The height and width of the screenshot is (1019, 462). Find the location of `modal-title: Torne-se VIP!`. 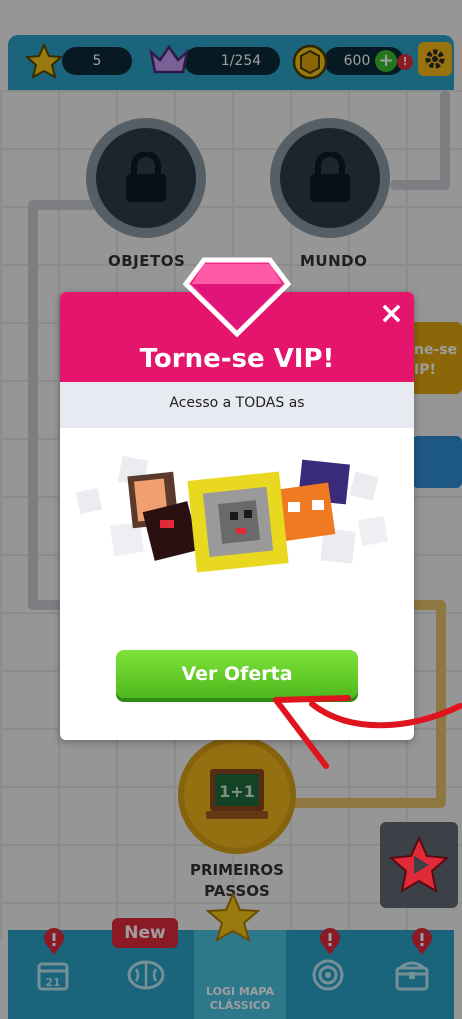

modal-title: Torne-se VIP! is located at coordinates (237, 359).